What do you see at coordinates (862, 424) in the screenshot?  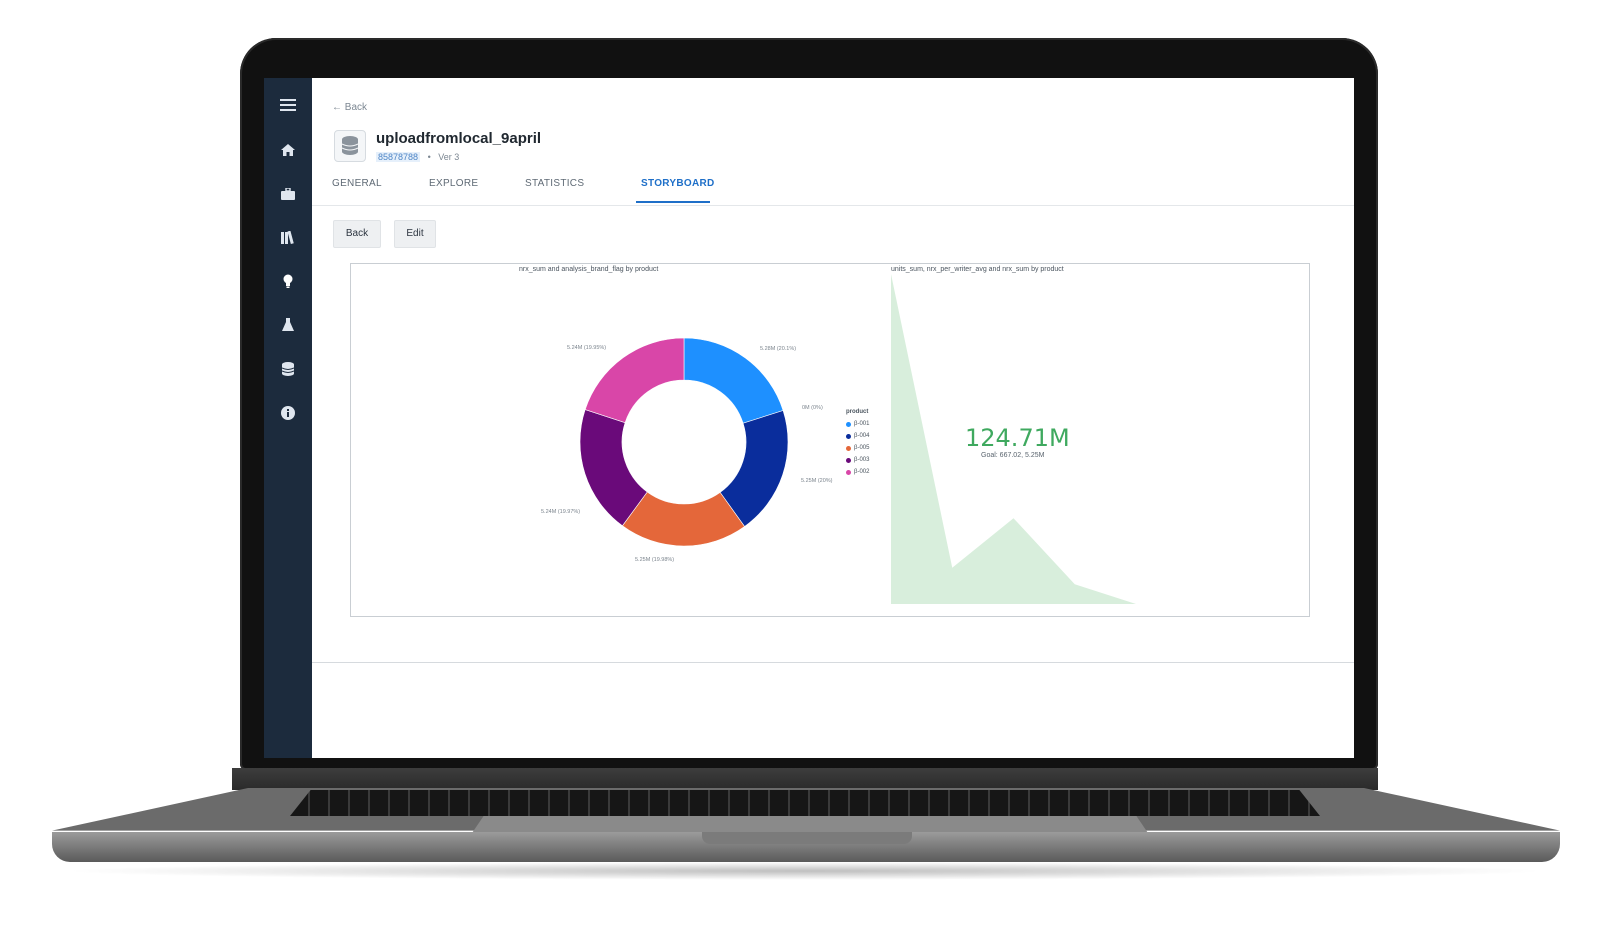 I see `legend-label: β-001` at bounding box center [862, 424].